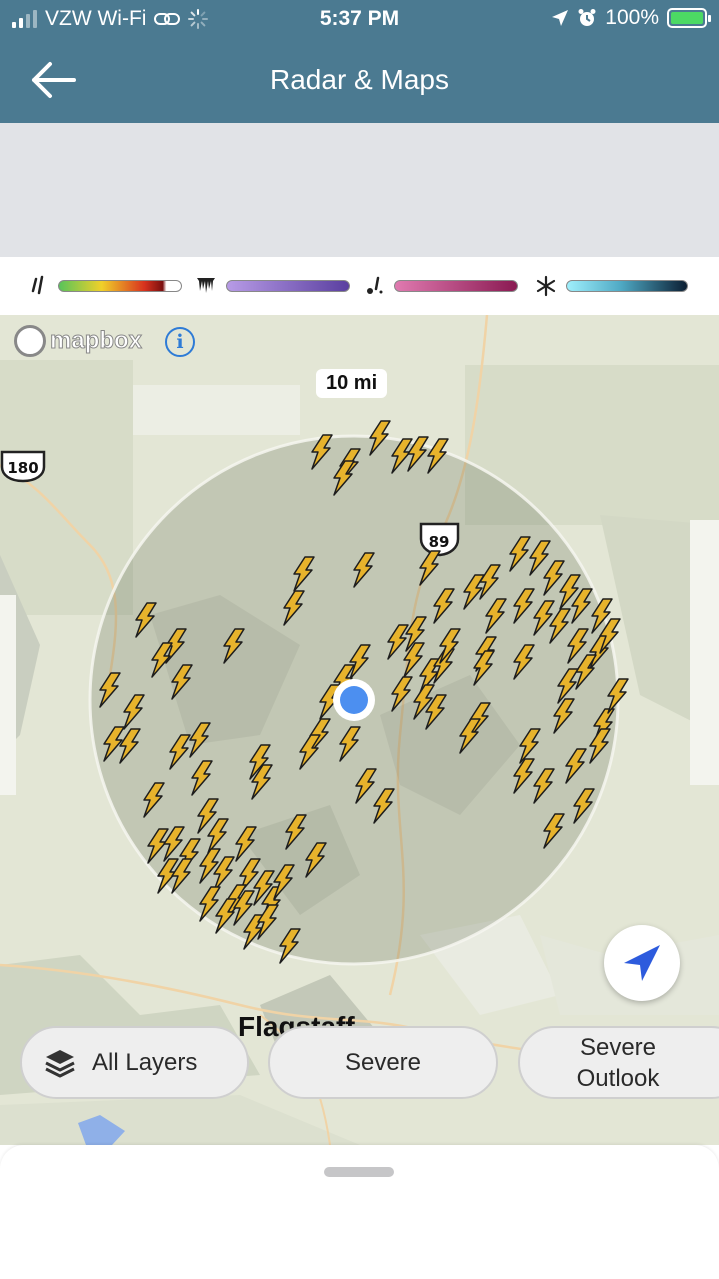 The height and width of the screenshot is (1279, 719). I want to click on severe-label: Severe, so click(383, 1062).